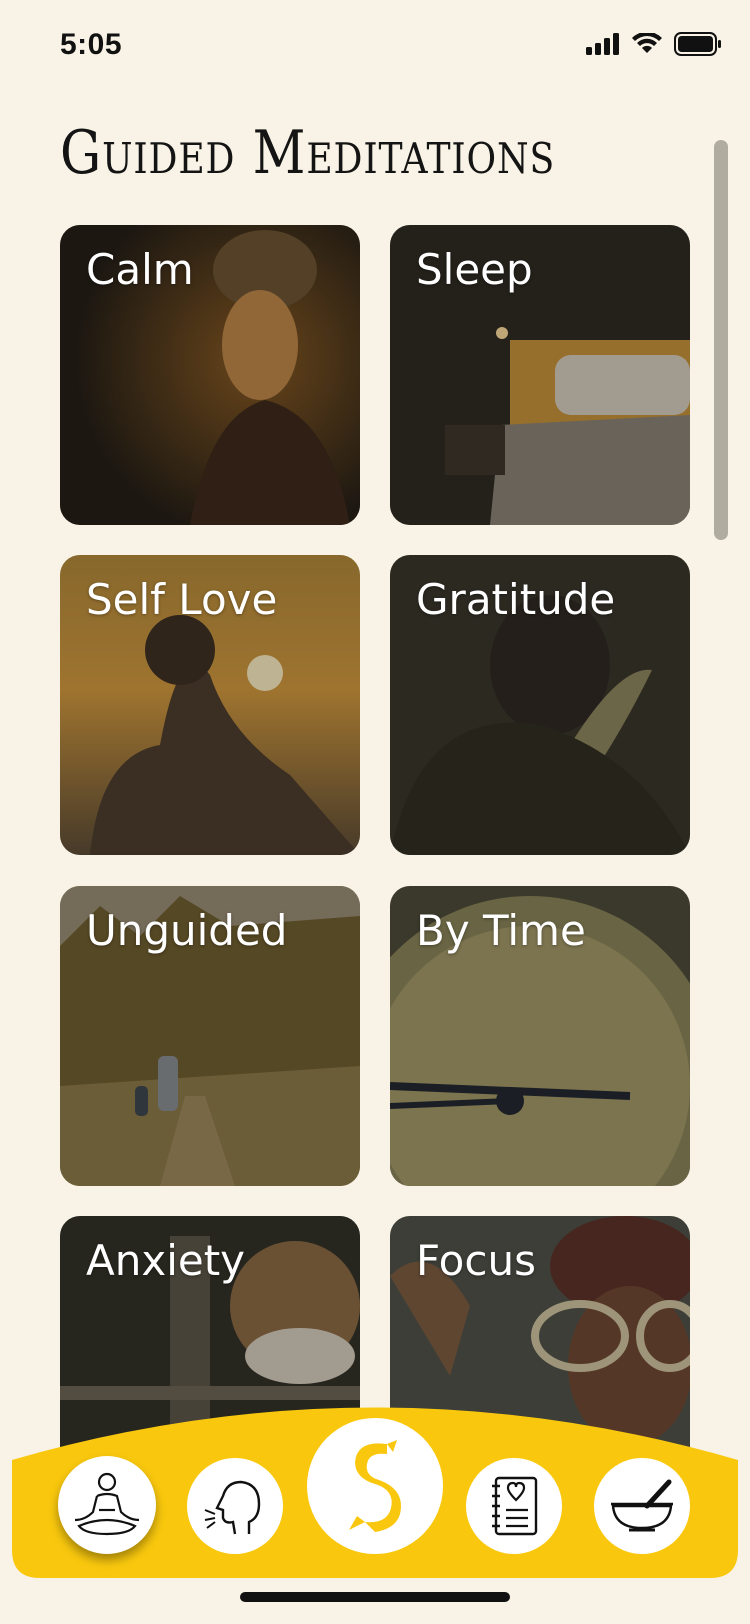 Image resolution: width=750 pixels, height=1624 pixels. I want to click on tab-bar, so click(375, 1490).